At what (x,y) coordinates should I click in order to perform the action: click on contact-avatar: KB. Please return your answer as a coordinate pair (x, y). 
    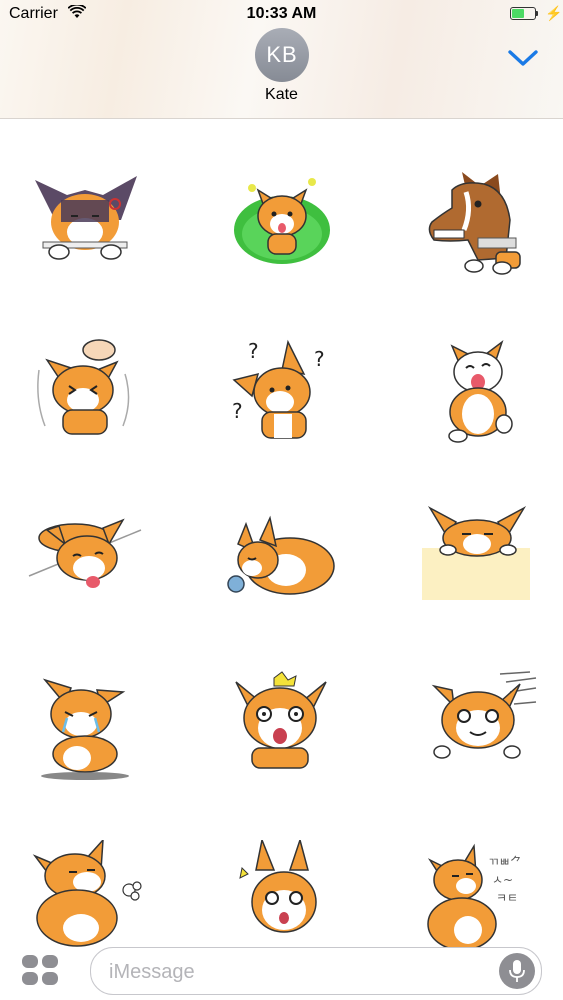
    Looking at the image, I should click on (282, 55).